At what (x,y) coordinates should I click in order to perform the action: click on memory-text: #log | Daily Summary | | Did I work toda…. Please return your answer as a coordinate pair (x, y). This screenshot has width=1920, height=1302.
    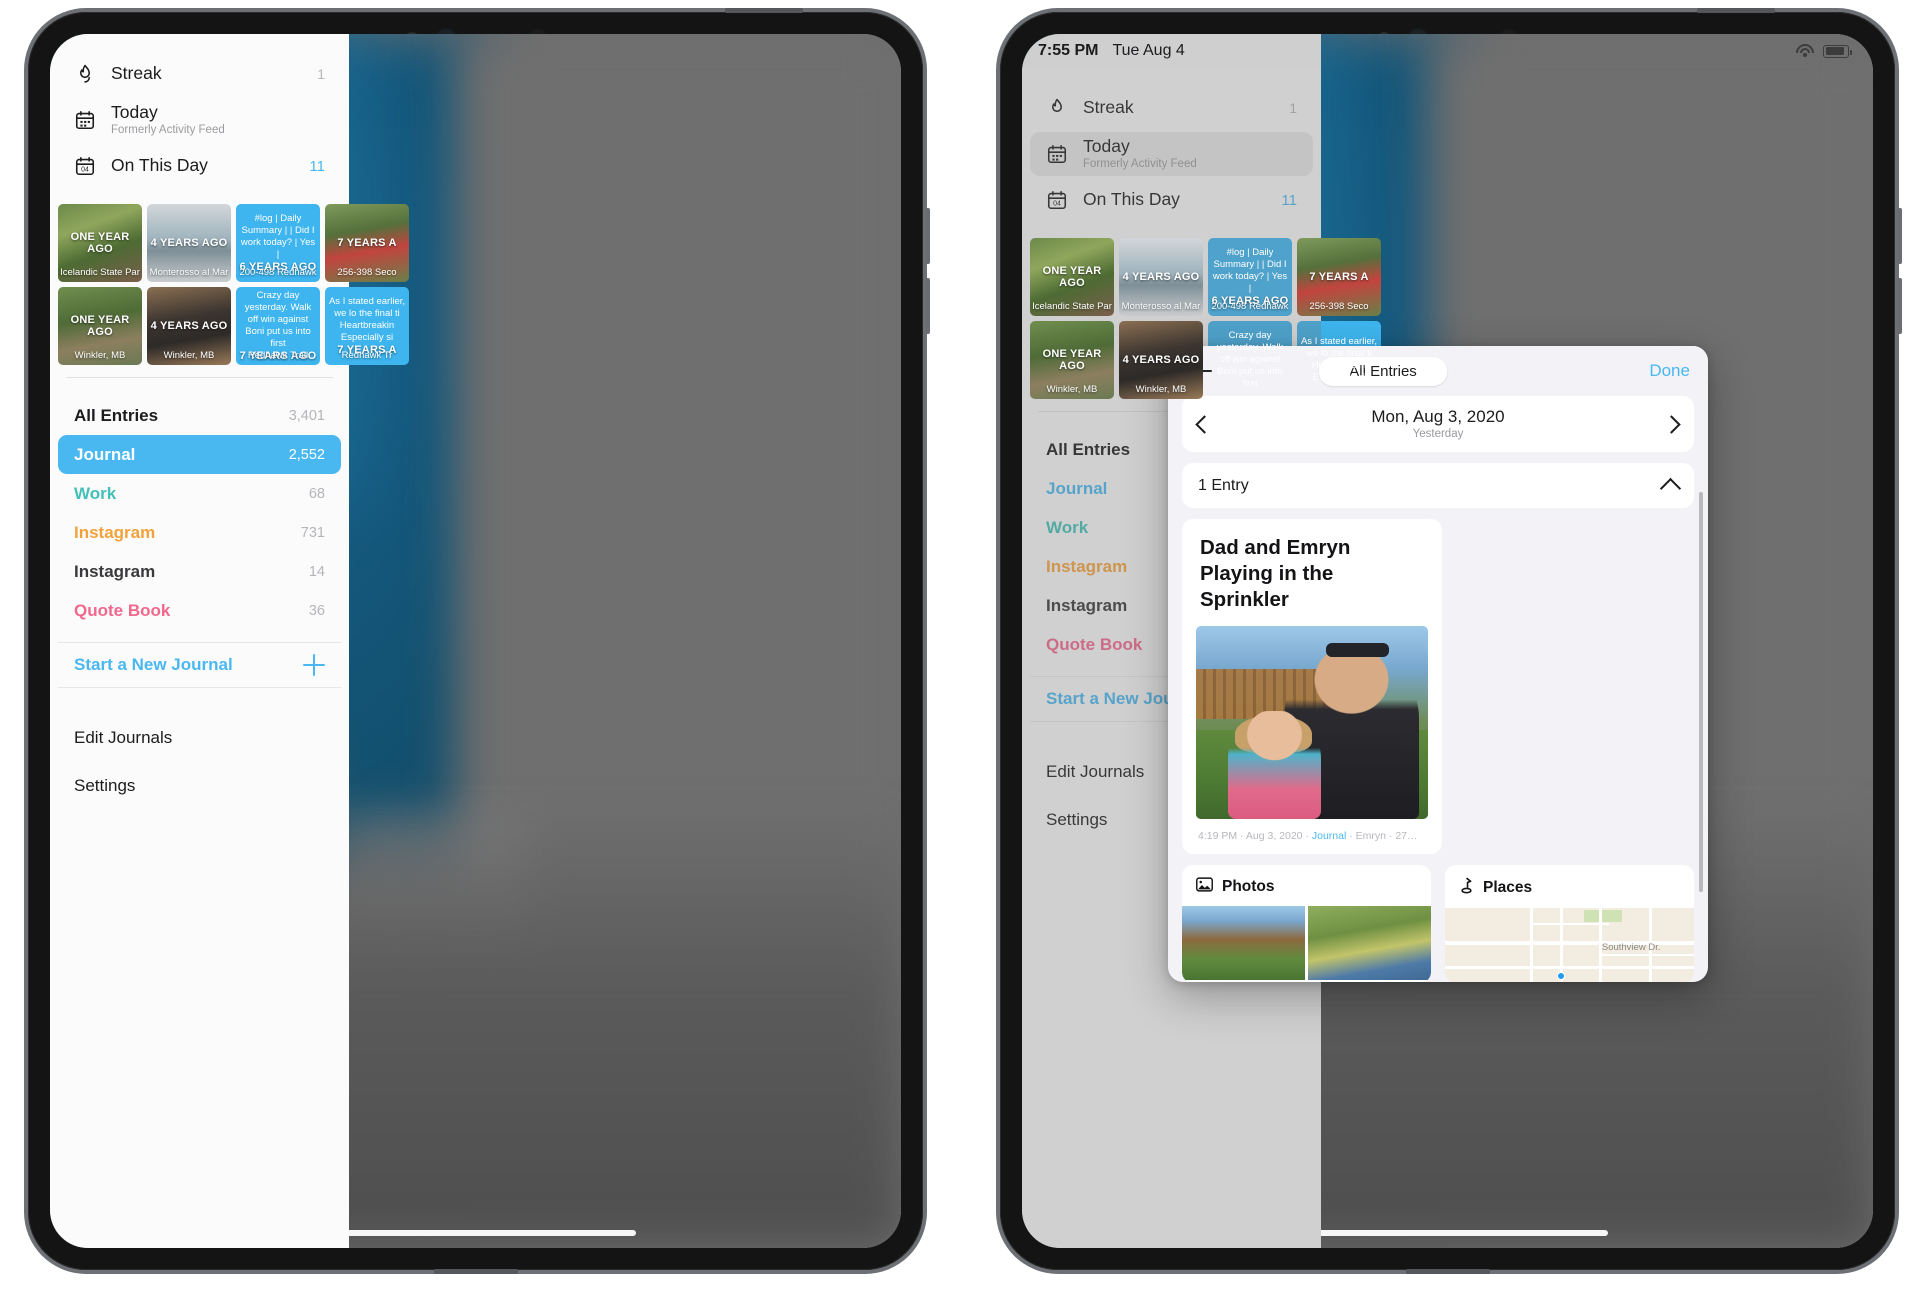
    Looking at the image, I should click on (278, 236).